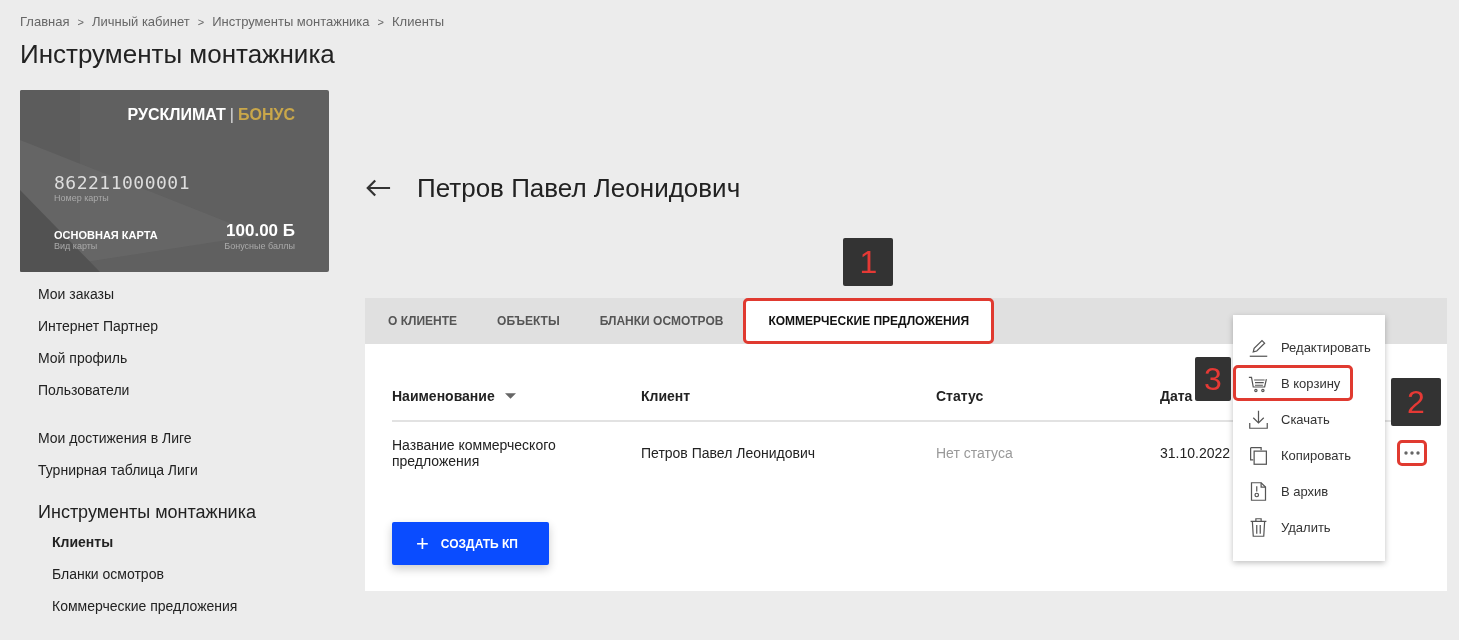  Describe the element at coordinates (266, 115) in the screenshot. I see `card-program: БОНУС` at that location.